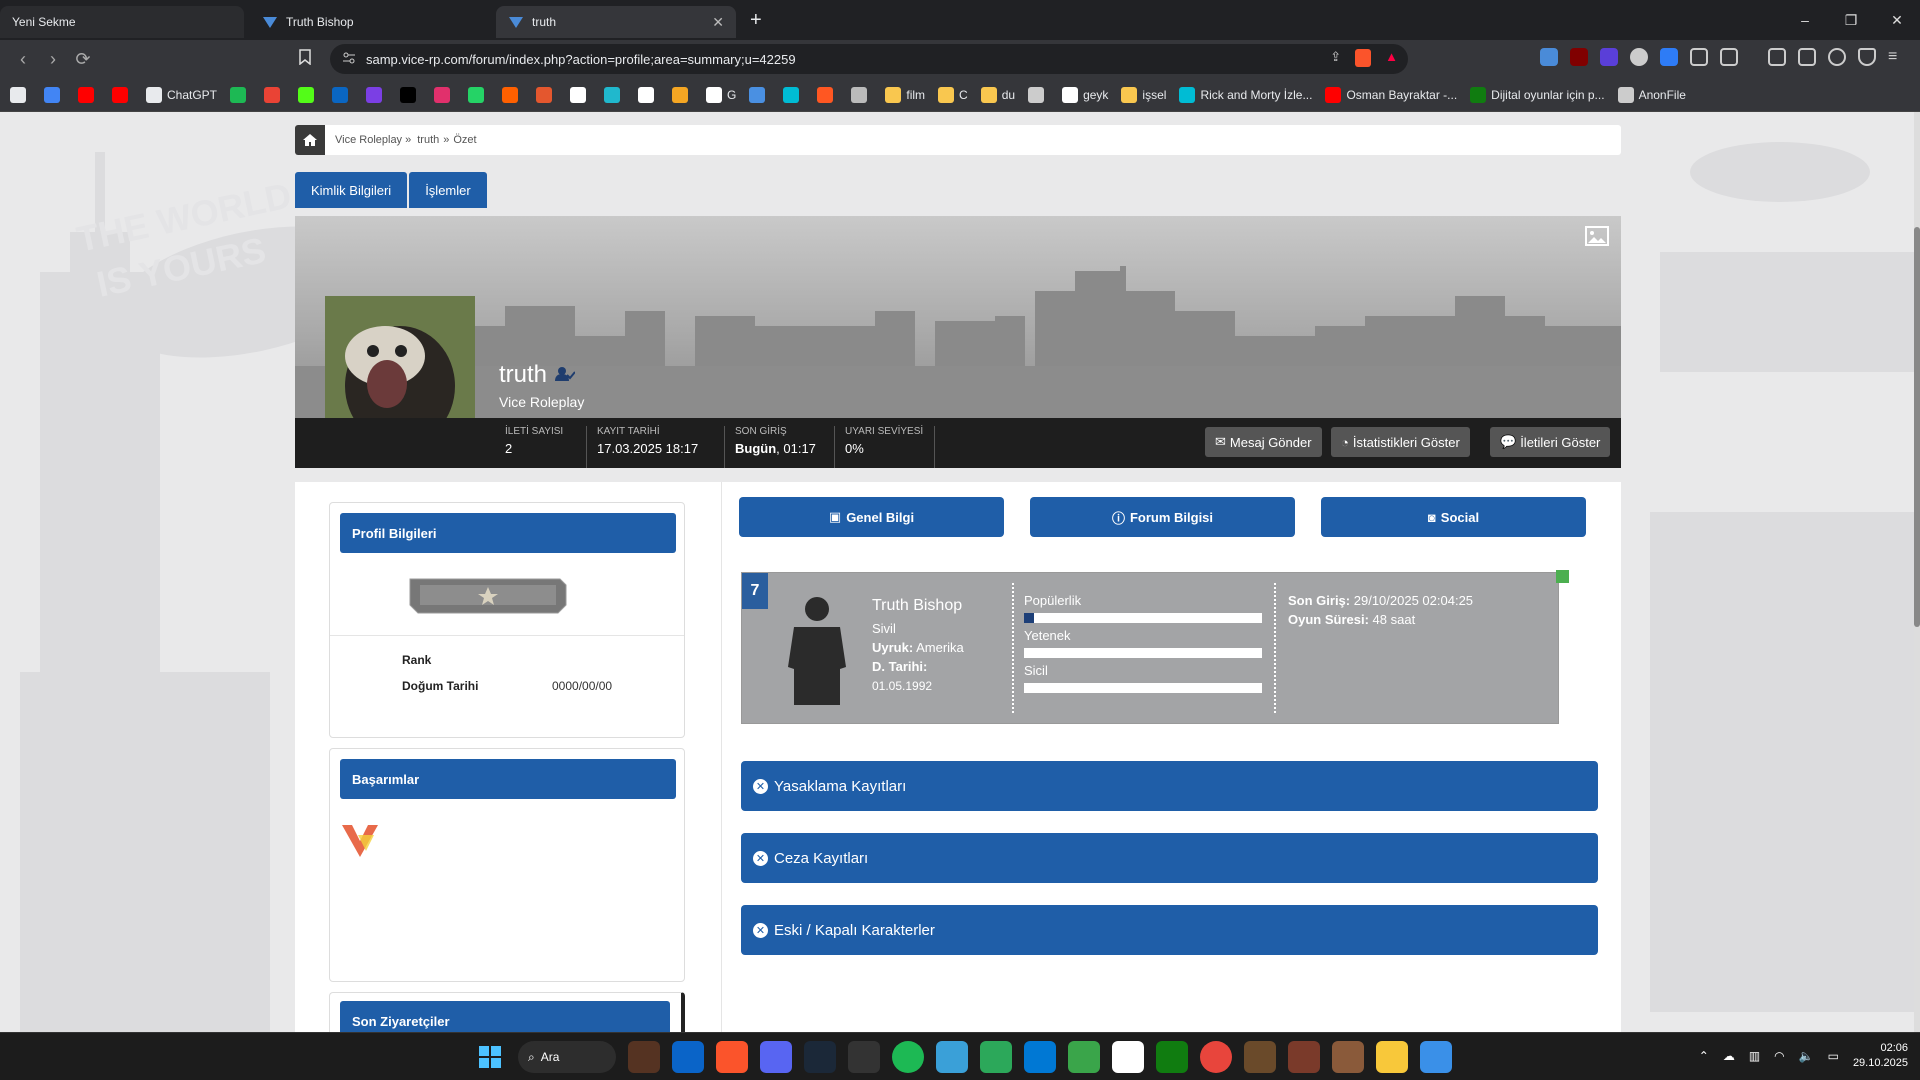  Describe the element at coordinates (373, 140) in the screenshot. I see `breadcrumb-link-home: Vice Roleplay »` at that location.